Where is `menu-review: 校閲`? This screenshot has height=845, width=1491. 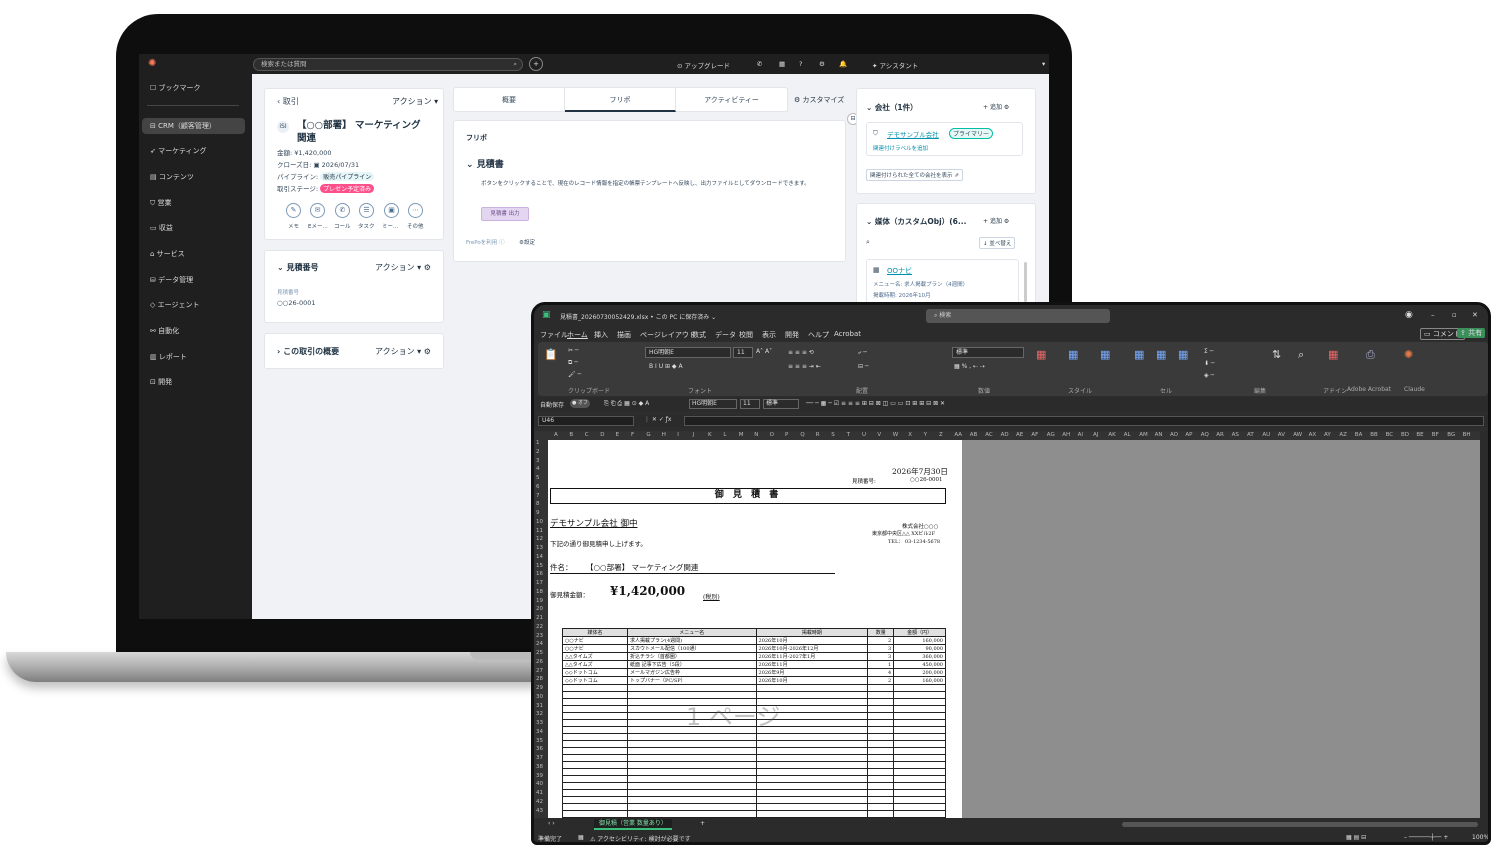 menu-review: 校閲 is located at coordinates (746, 335).